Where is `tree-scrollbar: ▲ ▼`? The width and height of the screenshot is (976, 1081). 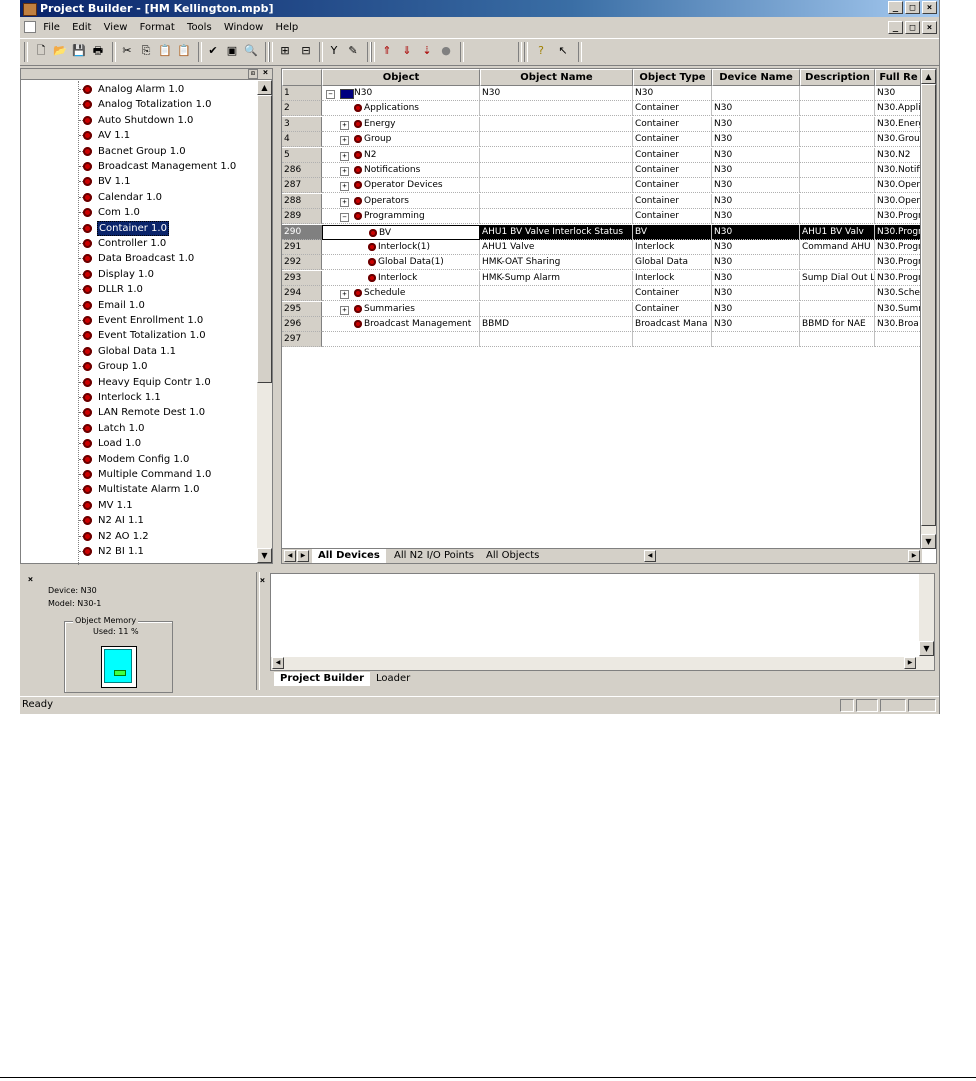
tree-scrollbar: ▲ ▼ is located at coordinates (264, 321).